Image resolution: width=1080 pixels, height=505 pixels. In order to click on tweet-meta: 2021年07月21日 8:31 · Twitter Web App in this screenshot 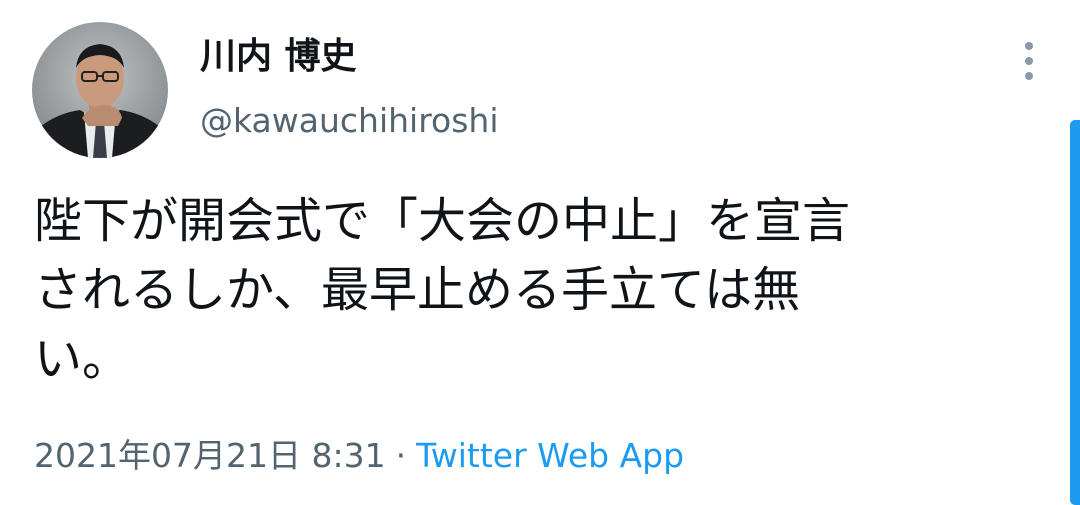, I will do `click(359, 456)`.